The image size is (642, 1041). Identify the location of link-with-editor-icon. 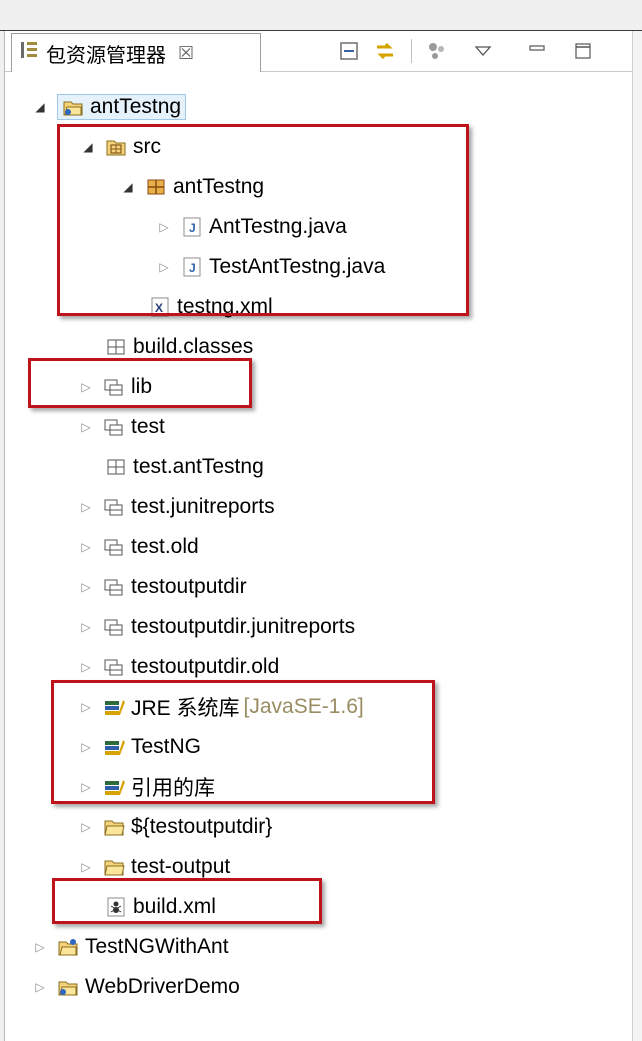
(385, 51).